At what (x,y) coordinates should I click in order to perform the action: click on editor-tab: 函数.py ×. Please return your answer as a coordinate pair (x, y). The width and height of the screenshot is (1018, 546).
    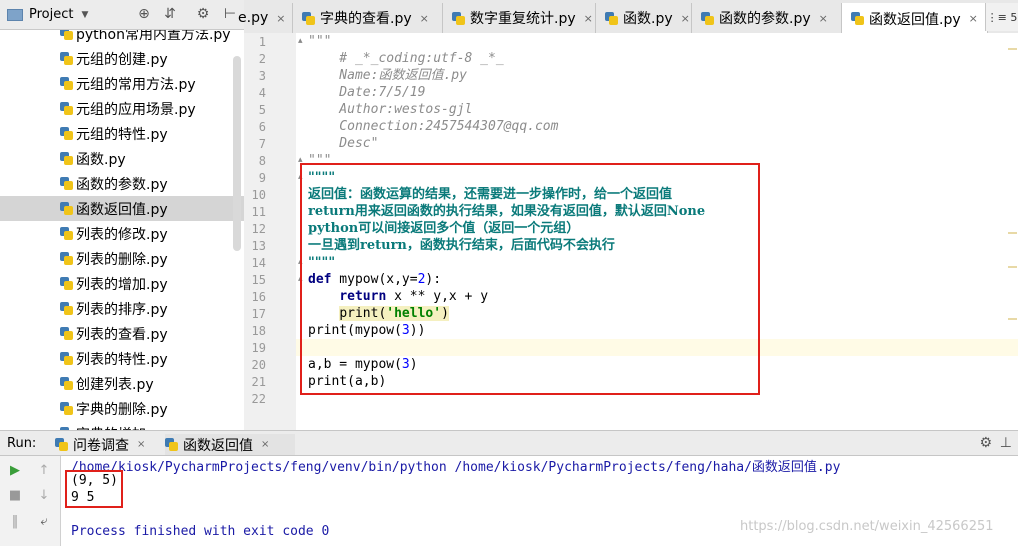
    Looking at the image, I should click on (644, 18).